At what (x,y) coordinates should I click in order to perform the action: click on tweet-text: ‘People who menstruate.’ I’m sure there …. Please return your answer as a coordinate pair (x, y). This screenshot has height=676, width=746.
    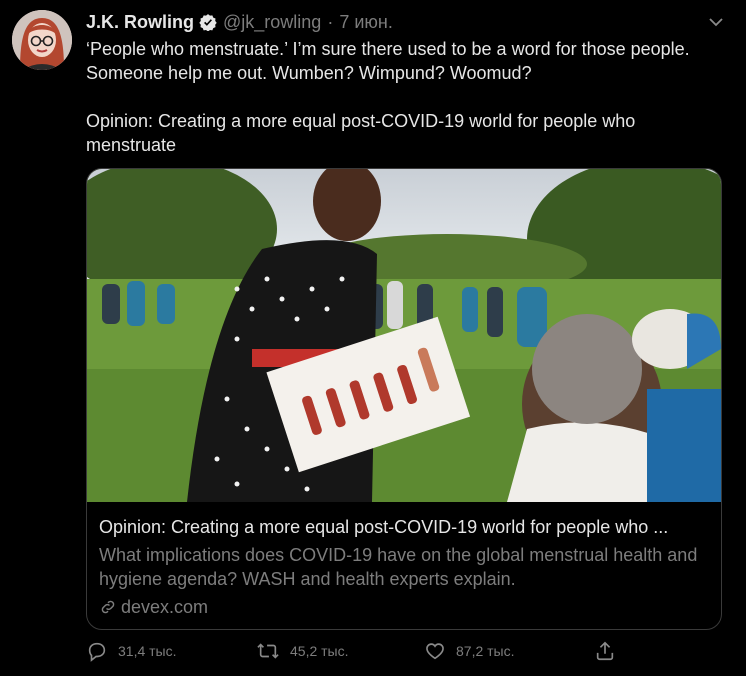
    Looking at the image, I should click on (388, 97).